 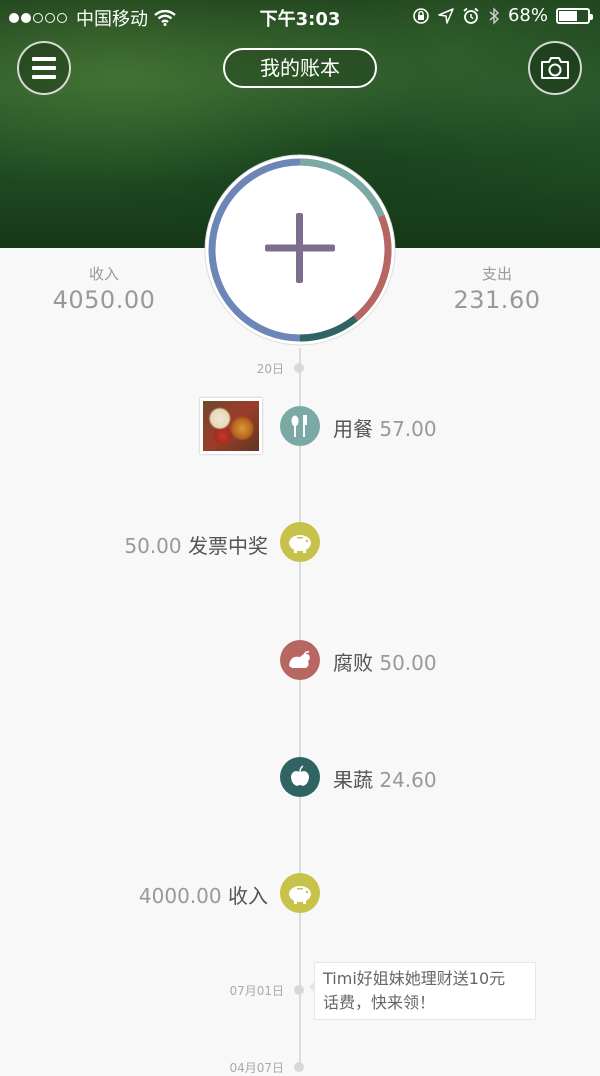 I want to click on utensils-icon, so click(x=299, y=426).